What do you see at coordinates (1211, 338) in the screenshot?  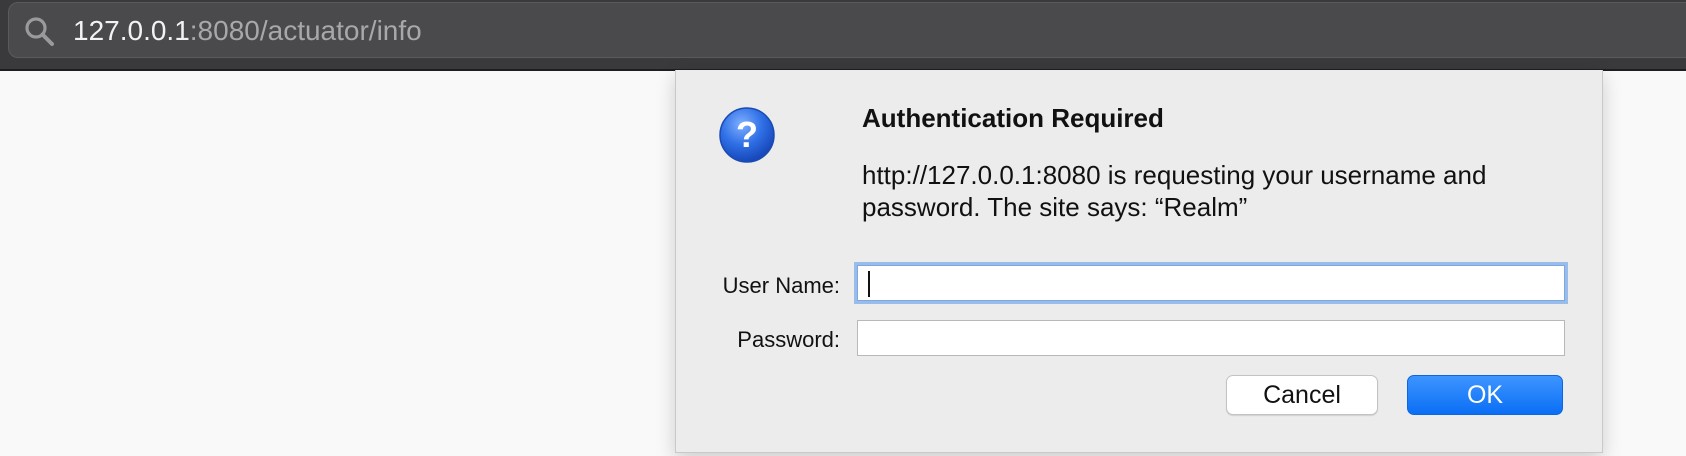 I see `password-input` at bounding box center [1211, 338].